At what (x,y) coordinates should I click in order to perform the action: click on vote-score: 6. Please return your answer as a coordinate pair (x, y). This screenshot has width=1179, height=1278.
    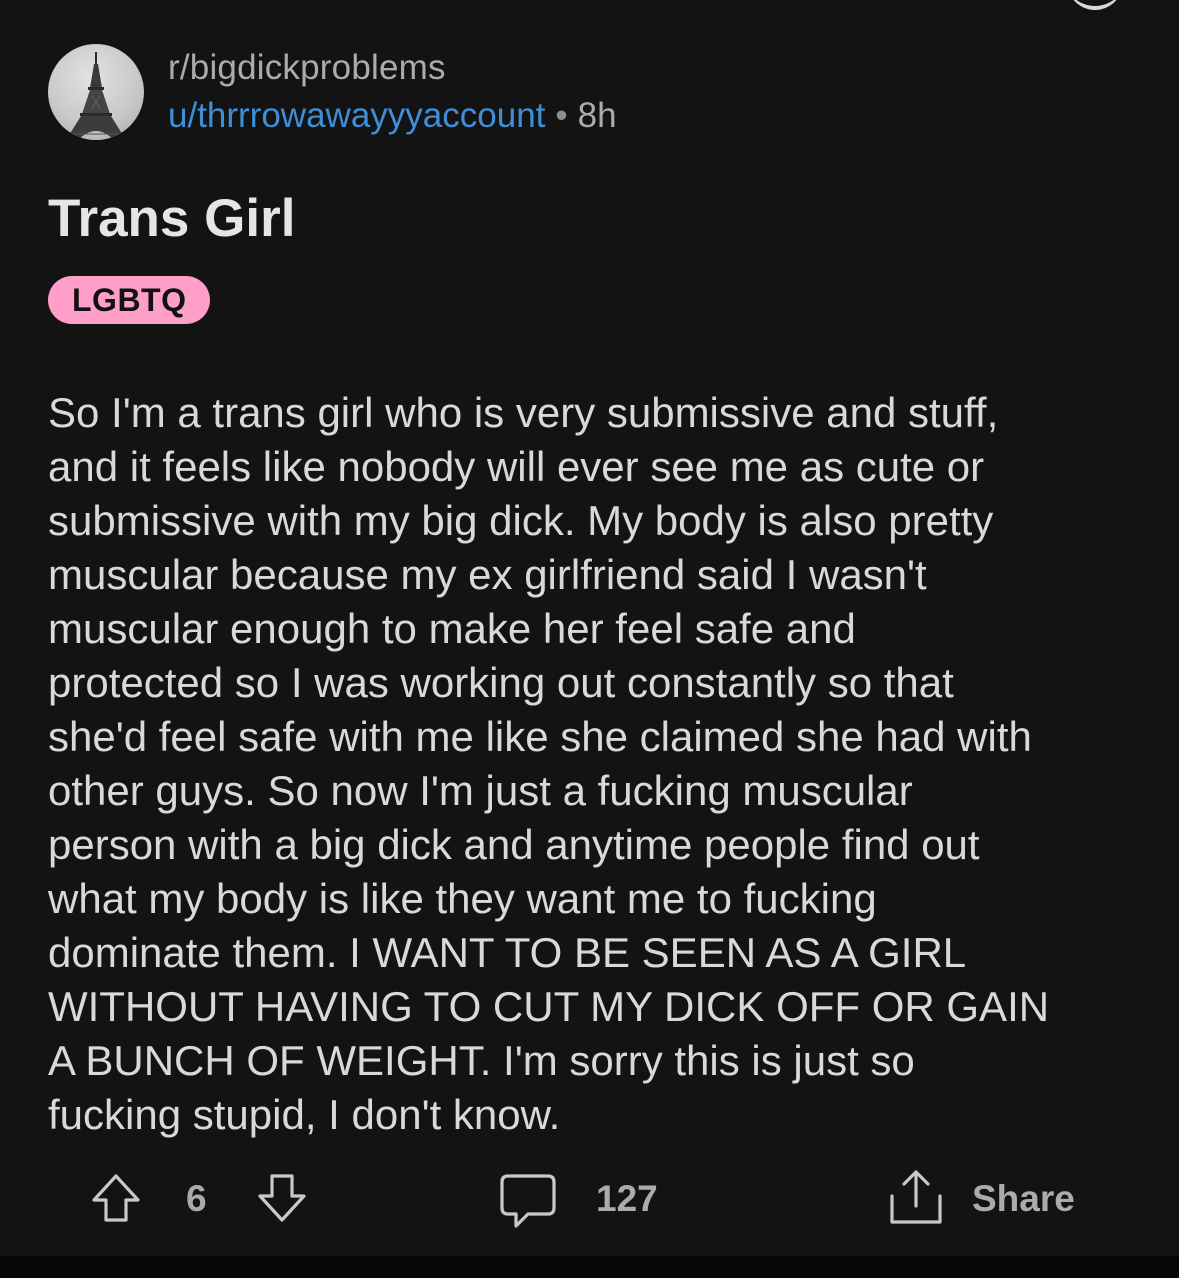
    Looking at the image, I should click on (196, 1198).